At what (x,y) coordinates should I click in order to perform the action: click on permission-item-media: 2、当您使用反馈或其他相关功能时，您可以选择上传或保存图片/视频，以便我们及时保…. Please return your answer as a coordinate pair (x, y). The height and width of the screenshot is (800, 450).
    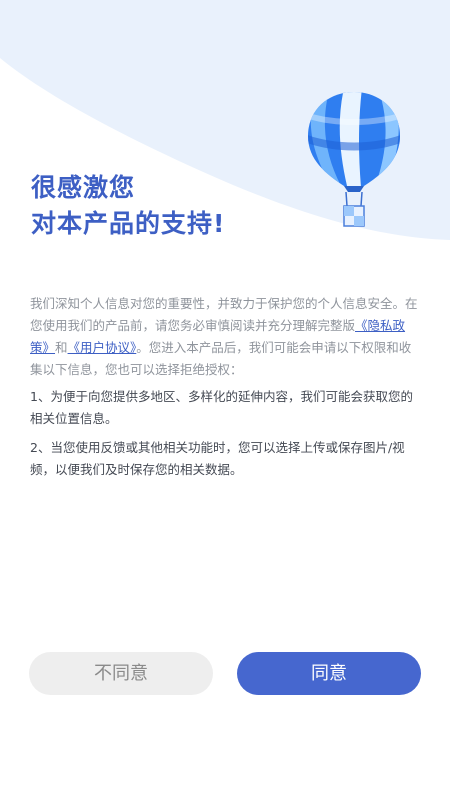
    Looking at the image, I should click on (217, 458).